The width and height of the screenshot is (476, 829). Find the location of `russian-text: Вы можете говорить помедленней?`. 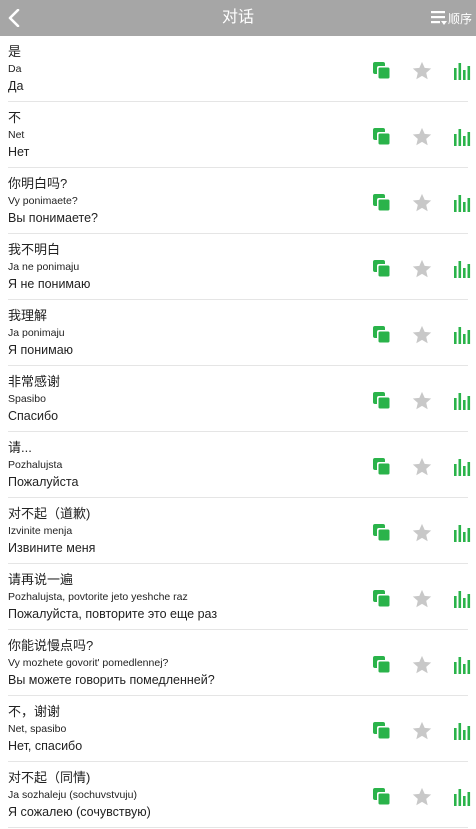

russian-text: Вы можете говорить помедленней? is located at coordinates (111, 680).